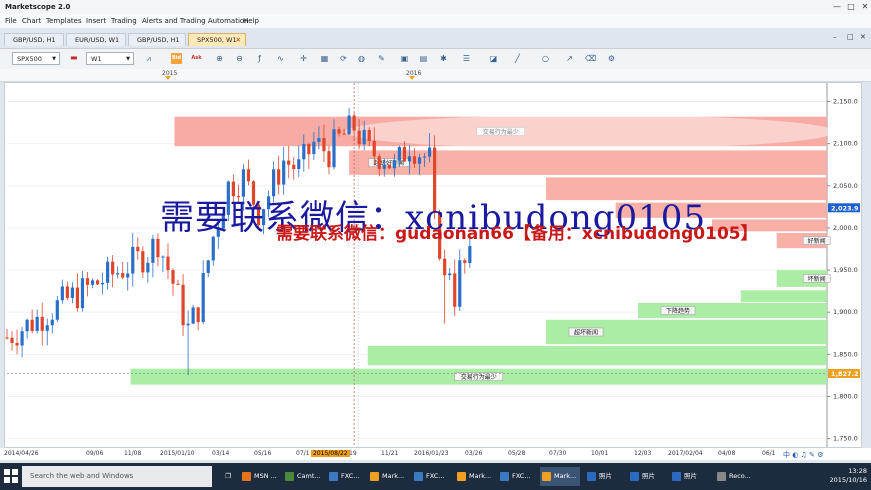 This screenshot has height=490, width=871. Describe the element at coordinates (381, 58) in the screenshot. I see `pencil-icon: ✎` at that location.